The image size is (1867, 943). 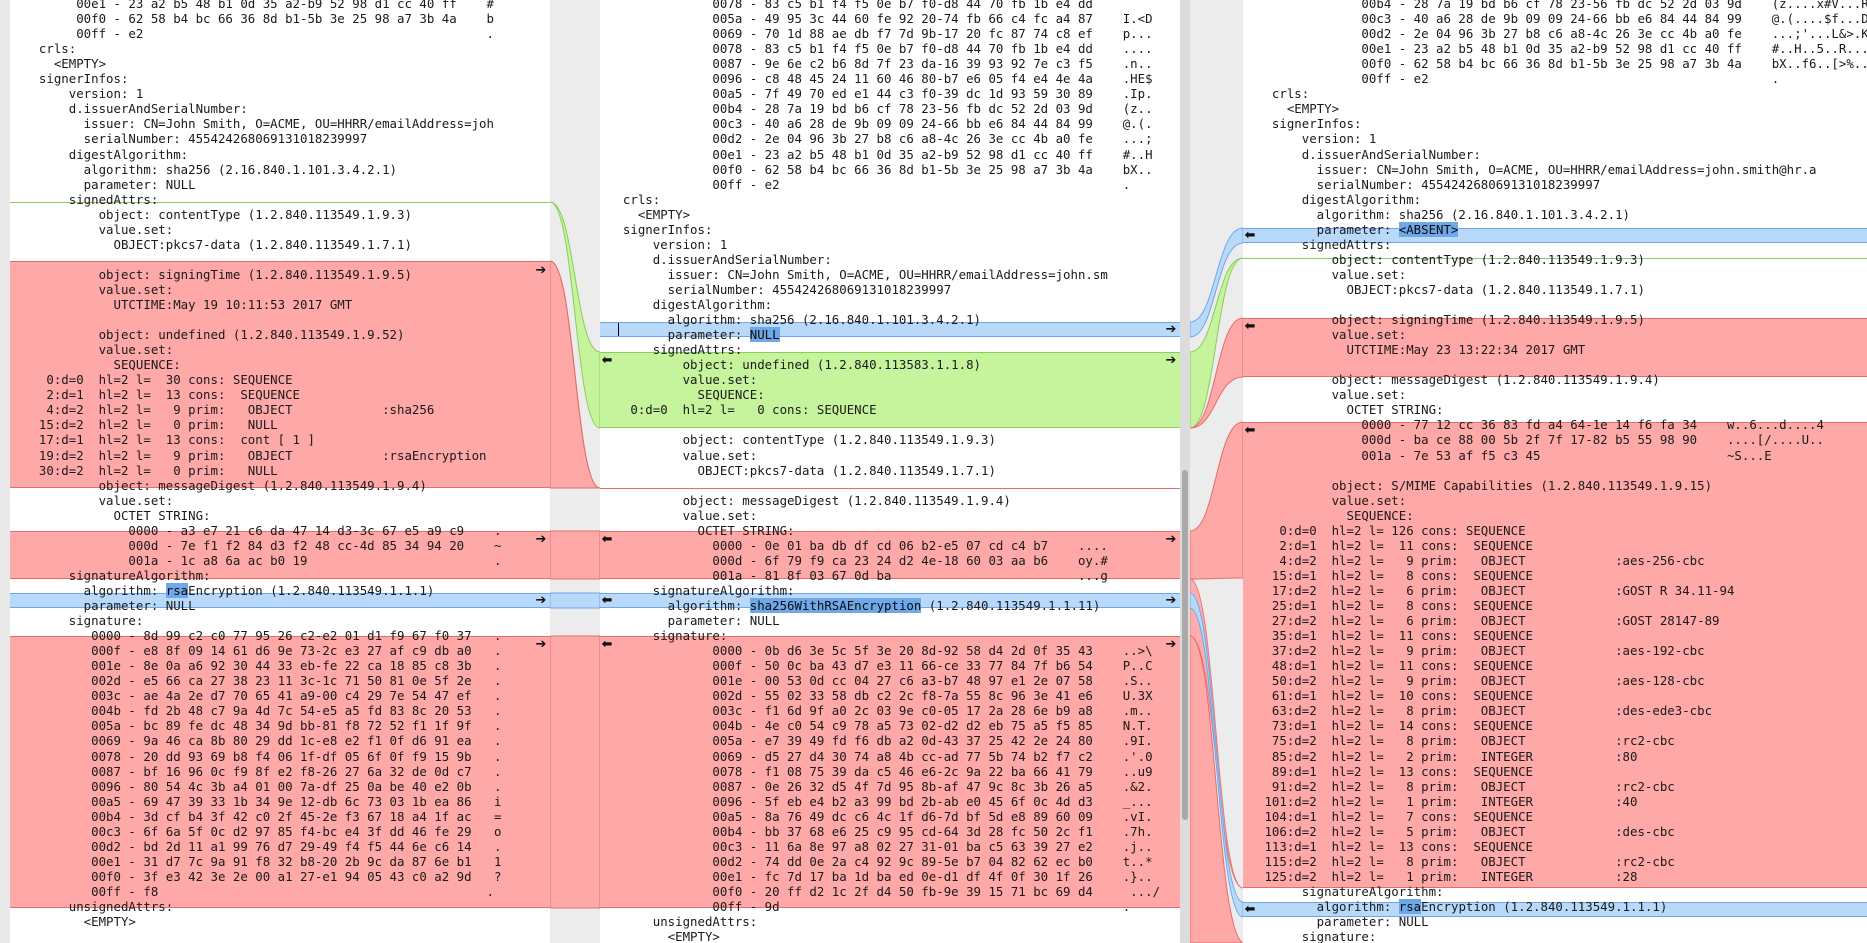 I want to click on code-line: 0:d=0 hl=2 l= 126 cons: SEQUENCE, so click(x=1391, y=530).